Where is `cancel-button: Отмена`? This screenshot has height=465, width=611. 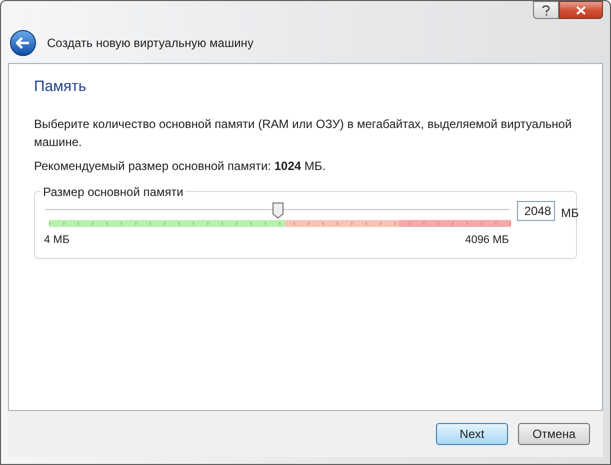 cancel-button: Отмена is located at coordinates (554, 434).